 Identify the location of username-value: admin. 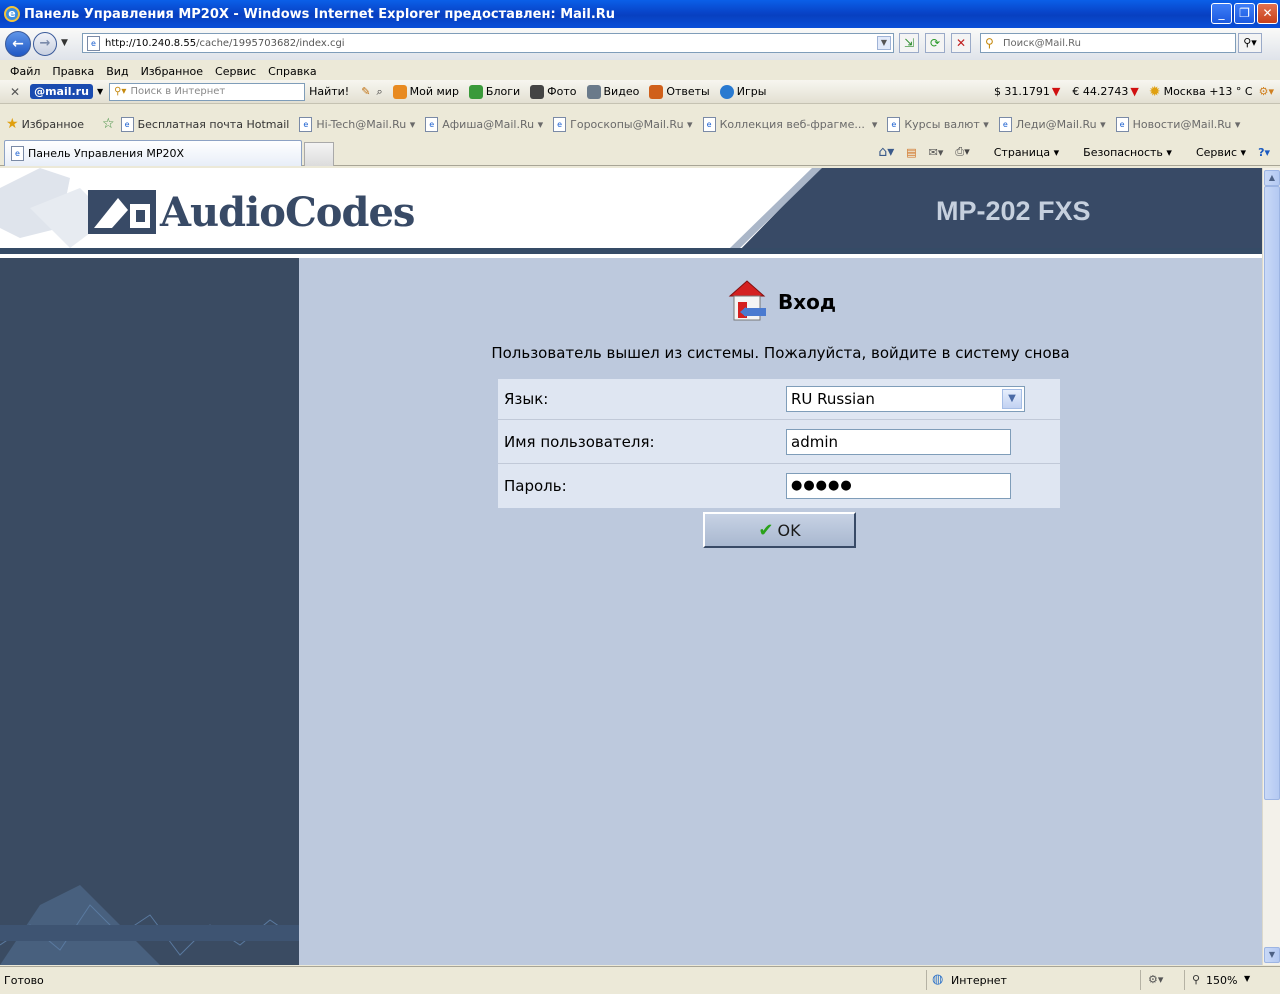
(814, 442).